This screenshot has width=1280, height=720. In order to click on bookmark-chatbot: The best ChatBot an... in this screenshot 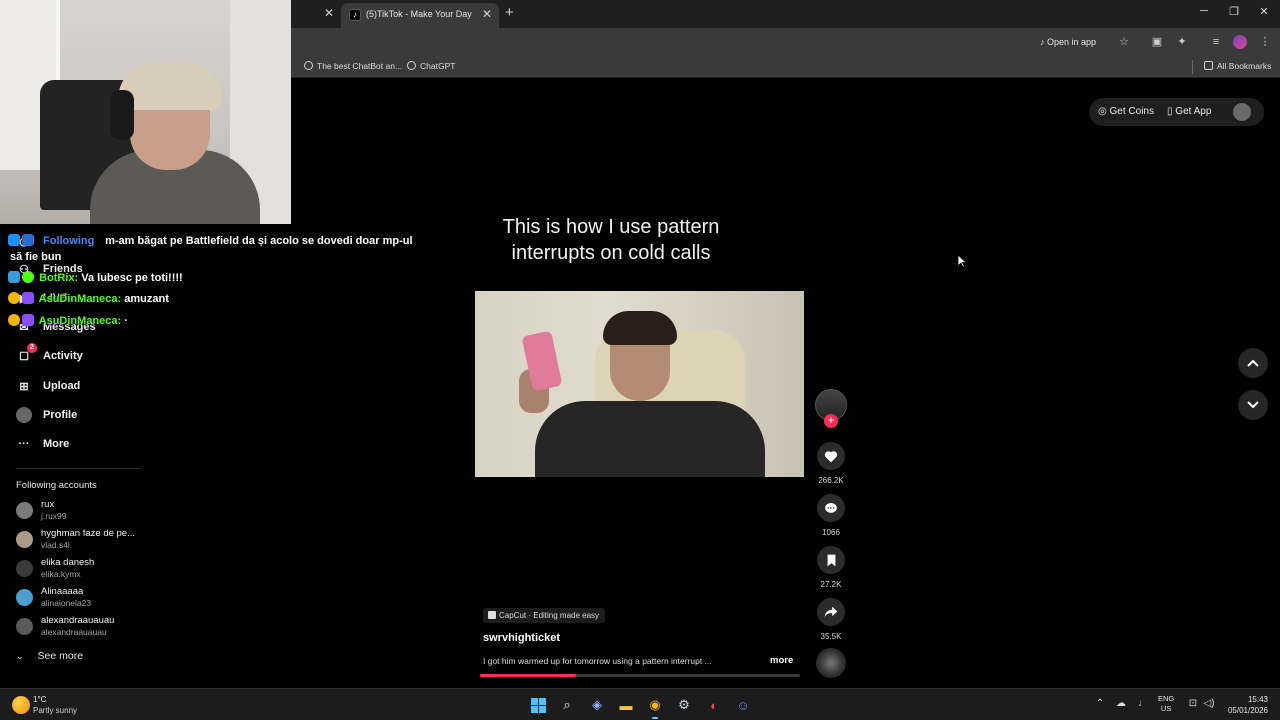, I will do `click(353, 66)`.